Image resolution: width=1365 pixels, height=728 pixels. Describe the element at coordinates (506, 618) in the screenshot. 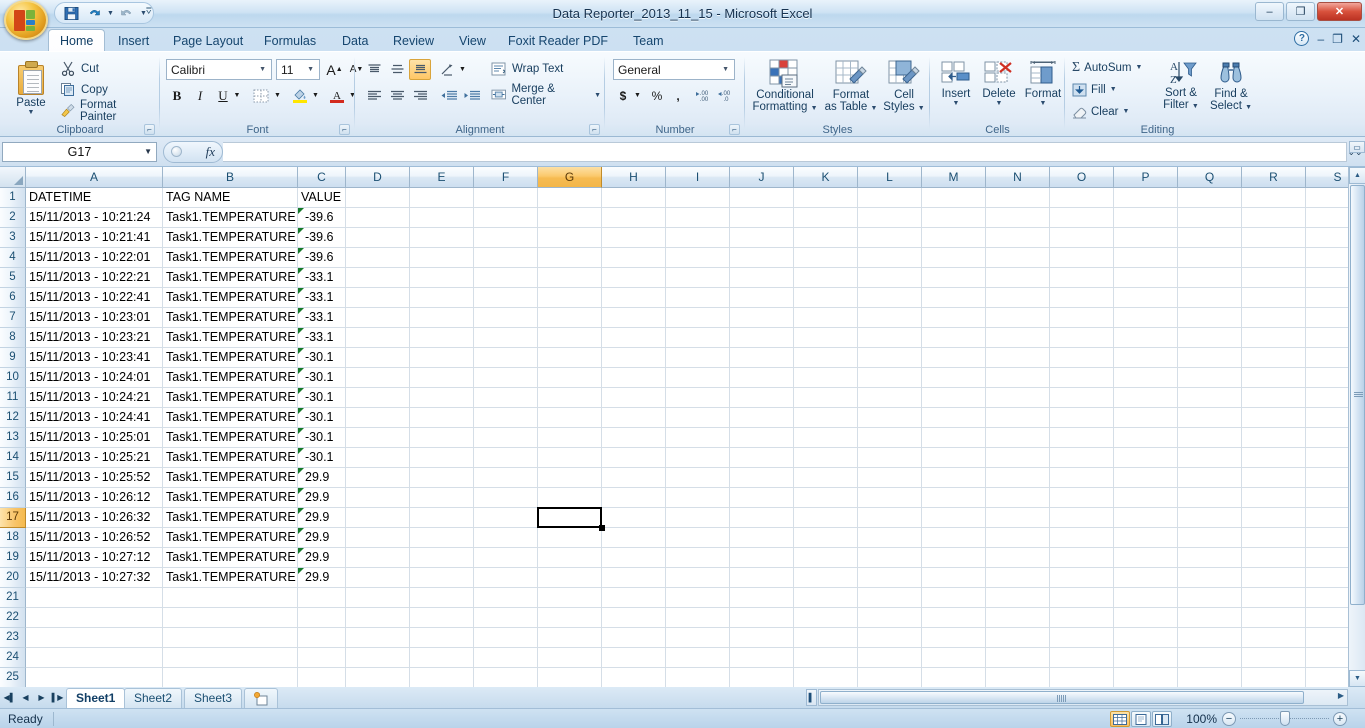

I see `cell-F22` at that location.